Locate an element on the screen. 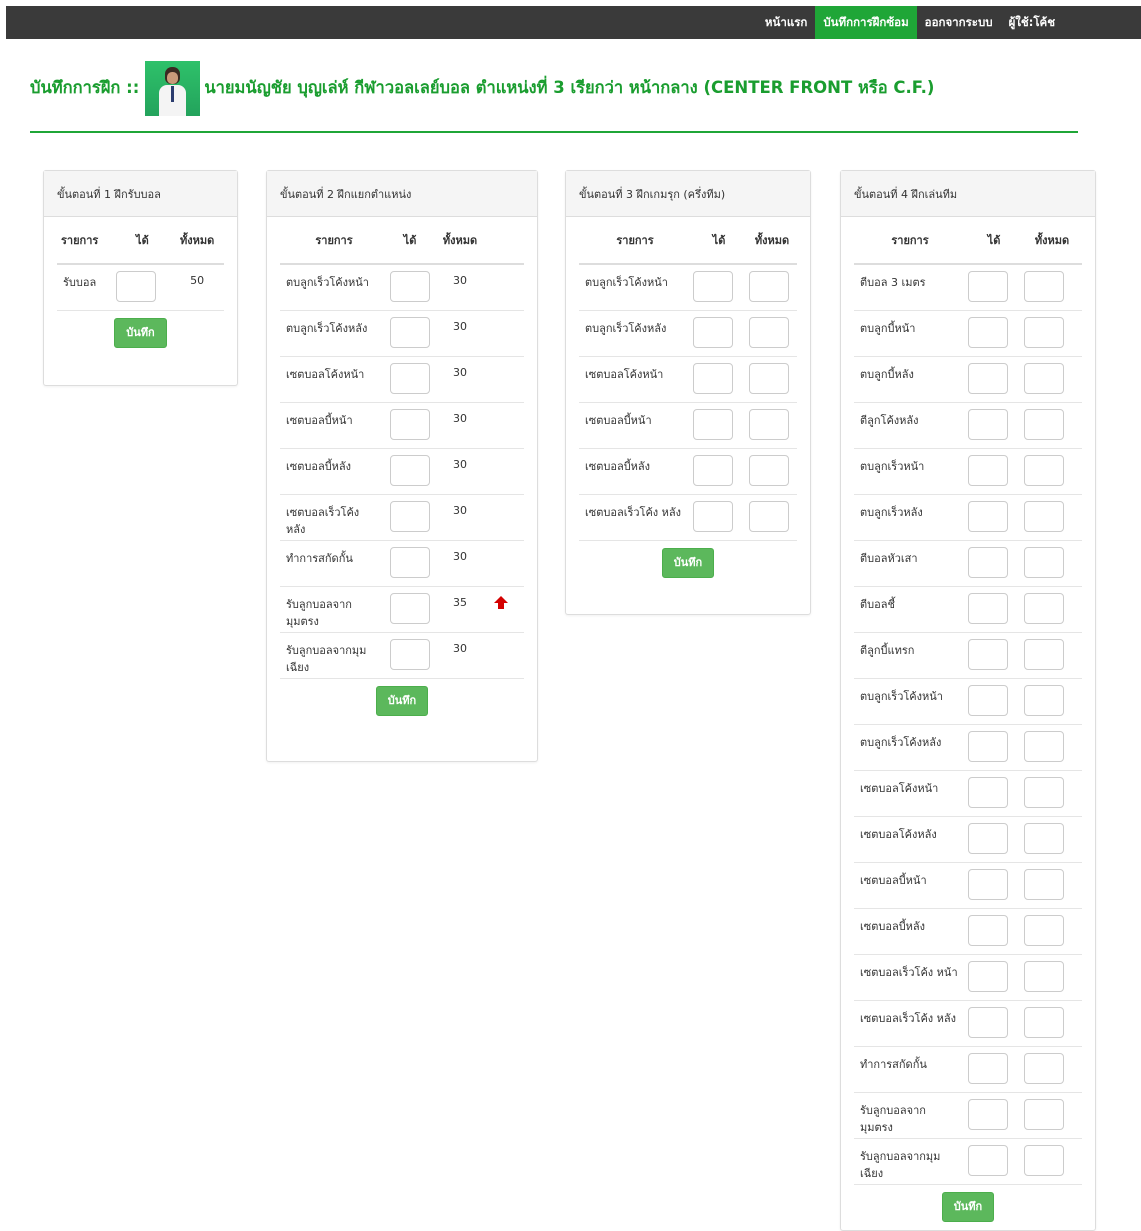  drill-label: เซตบอลเร็วโค้ง หลัง is located at coordinates (635, 516).